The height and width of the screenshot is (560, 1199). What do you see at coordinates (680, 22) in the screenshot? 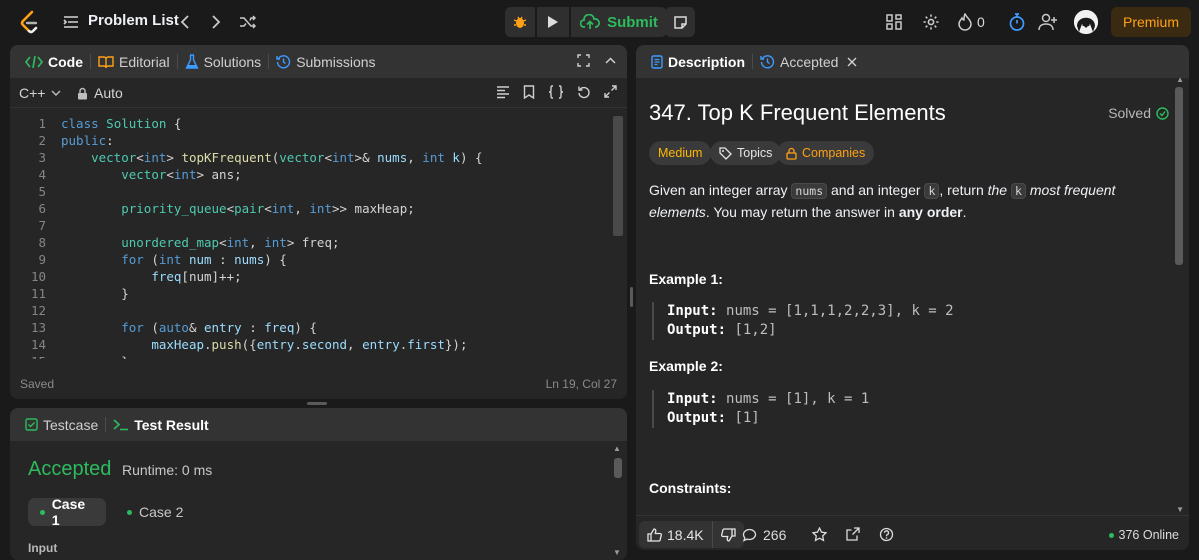
I see `notes-button` at bounding box center [680, 22].